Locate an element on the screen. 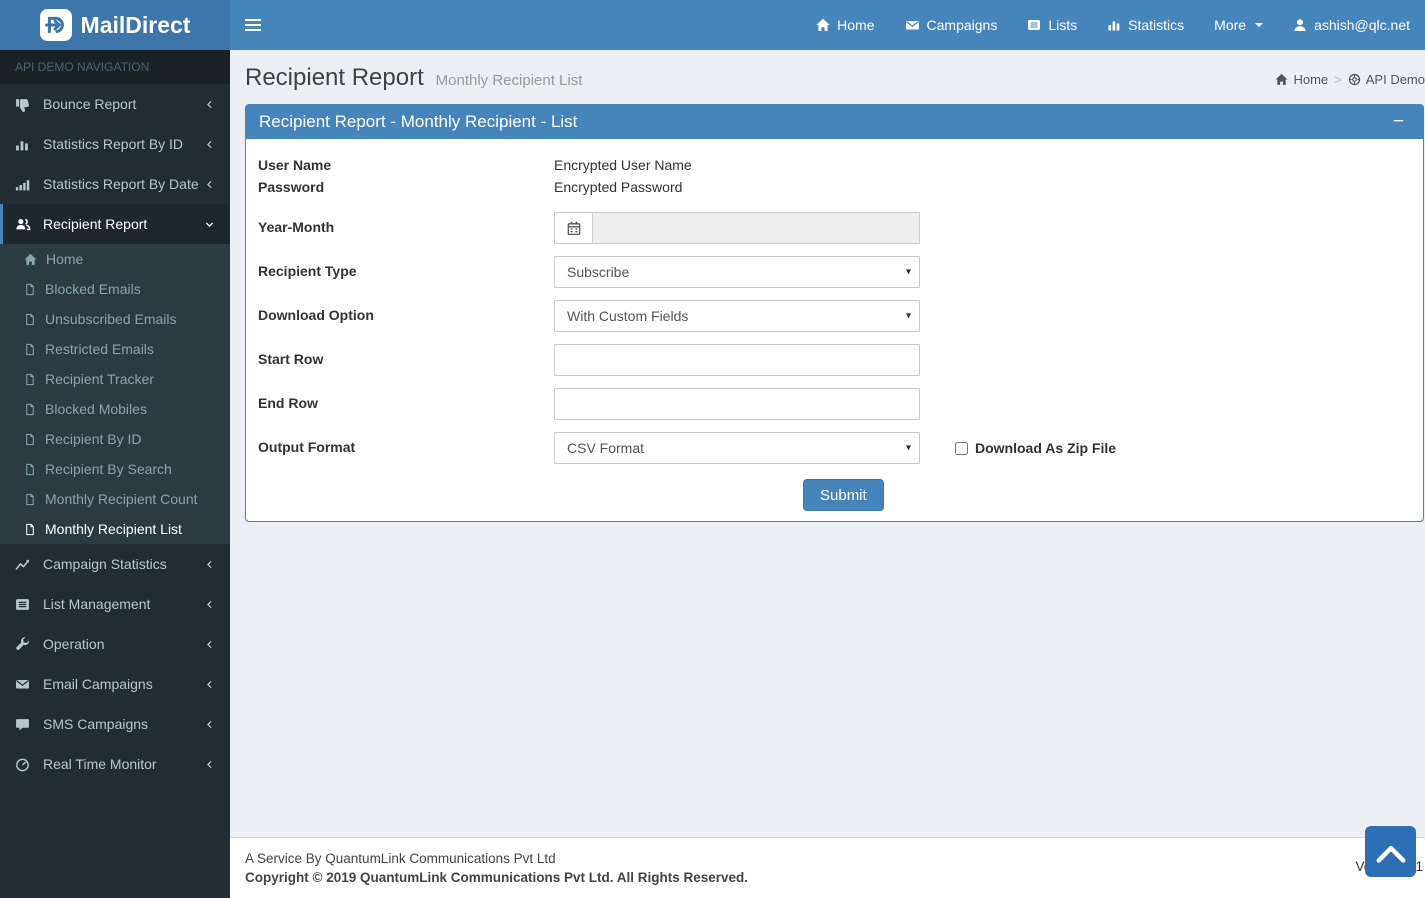  output-format-select: CSV Format ▾ is located at coordinates (737, 448).